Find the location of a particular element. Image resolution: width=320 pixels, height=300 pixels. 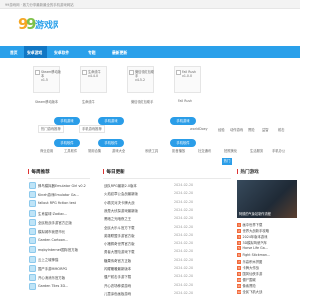

list-item: 全民大乐斗官方下载 is located at coordinates (135, 227).